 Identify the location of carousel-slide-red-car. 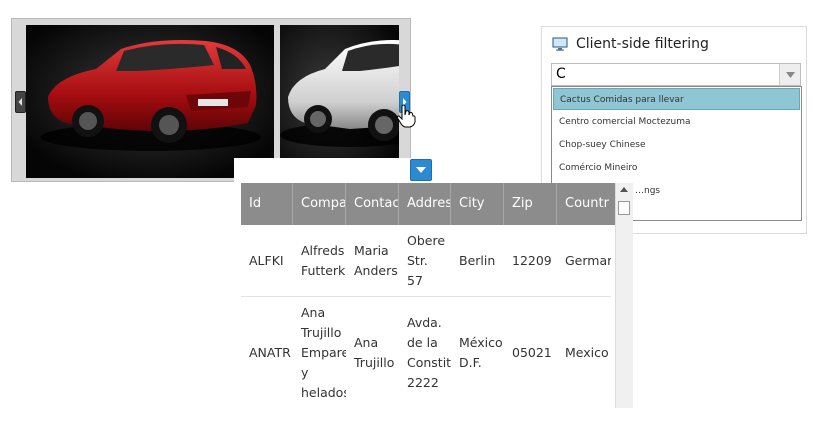
(150, 101).